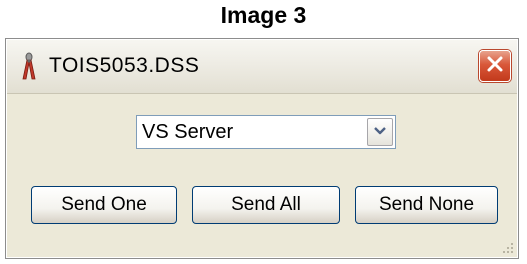 This screenshot has width=527, height=264. Describe the element at coordinates (266, 205) in the screenshot. I see `send-all-button: Send All` at that location.